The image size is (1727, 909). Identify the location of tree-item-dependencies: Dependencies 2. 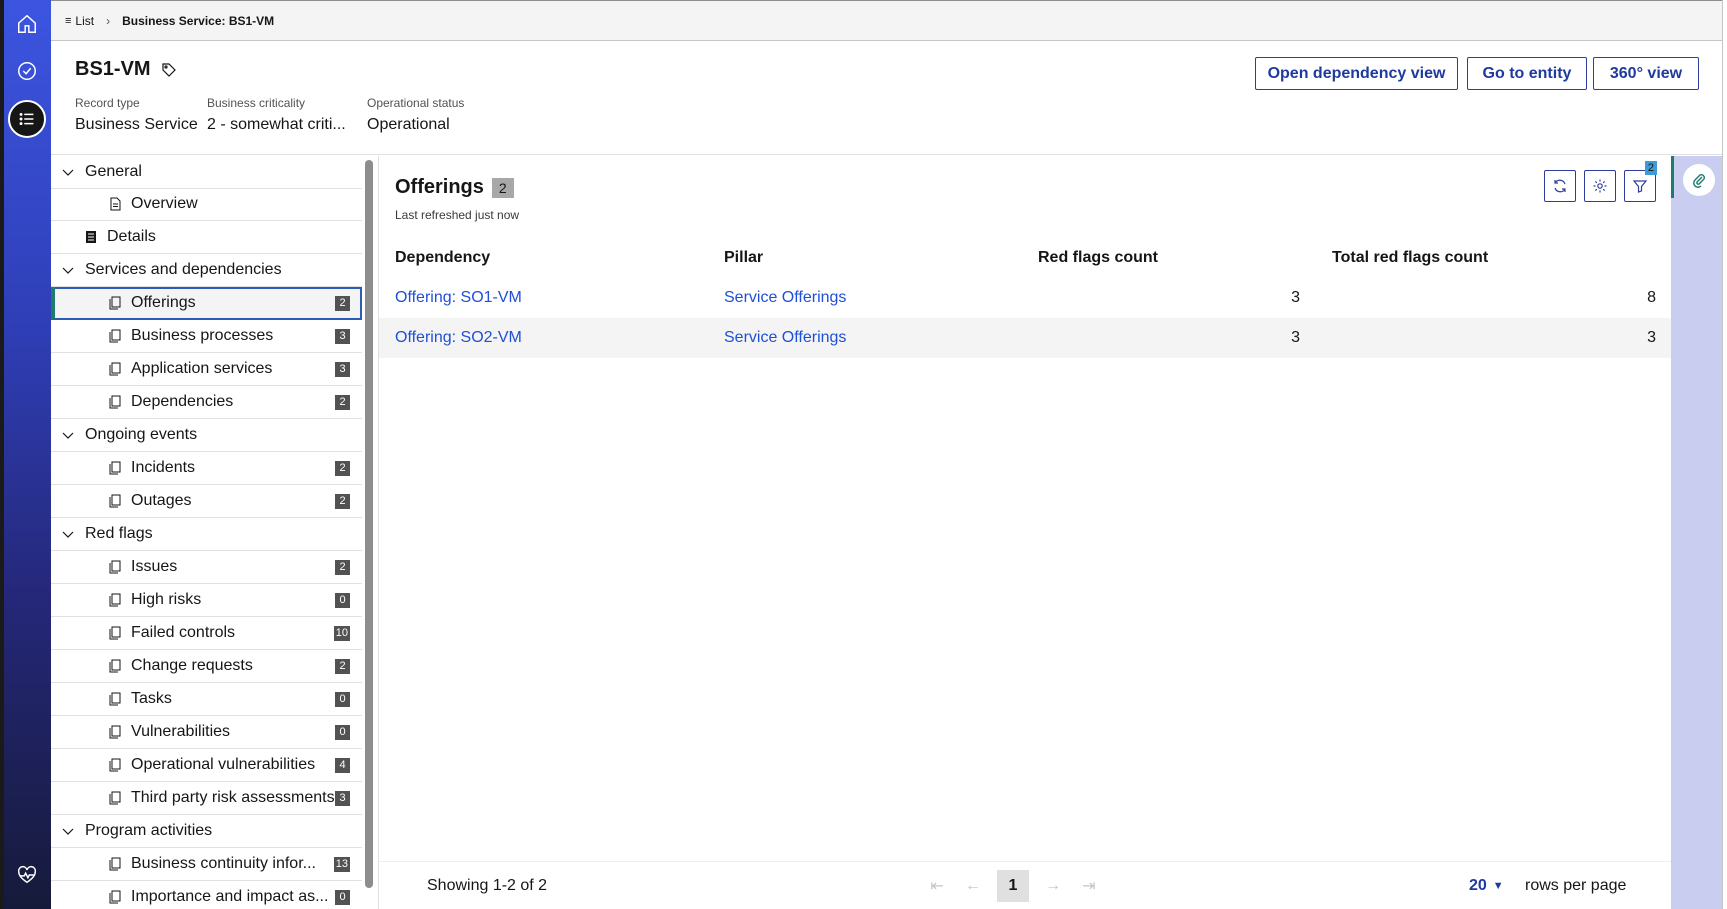
(206, 402).